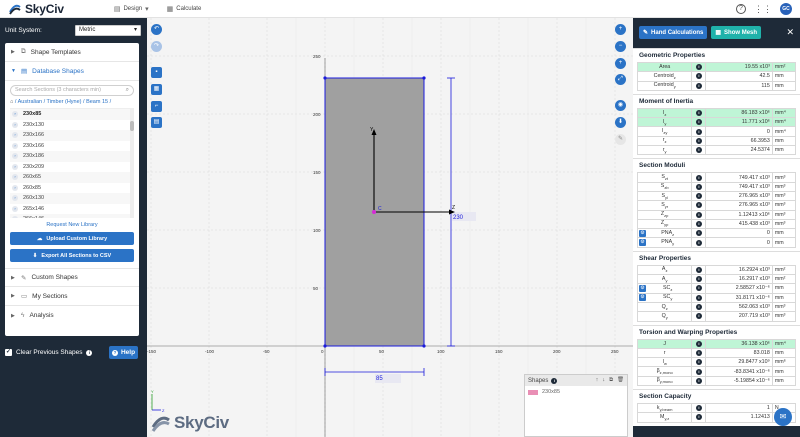 Image resolution: width=800 pixels, height=437 pixels. Describe the element at coordinates (132, 163) in the screenshot. I see `list-scrollbar` at that location.